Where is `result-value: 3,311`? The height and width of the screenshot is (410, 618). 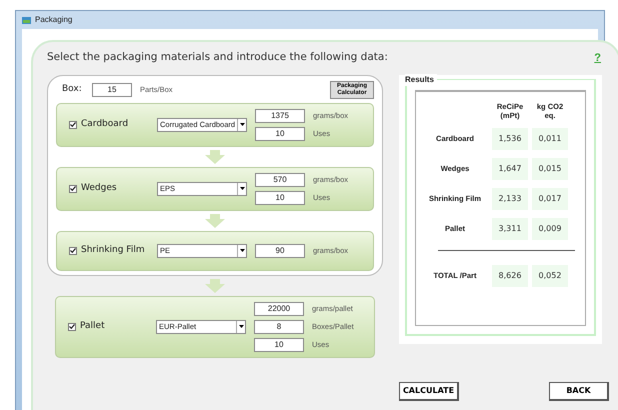
result-value: 3,311 is located at coordinates (510, 229).